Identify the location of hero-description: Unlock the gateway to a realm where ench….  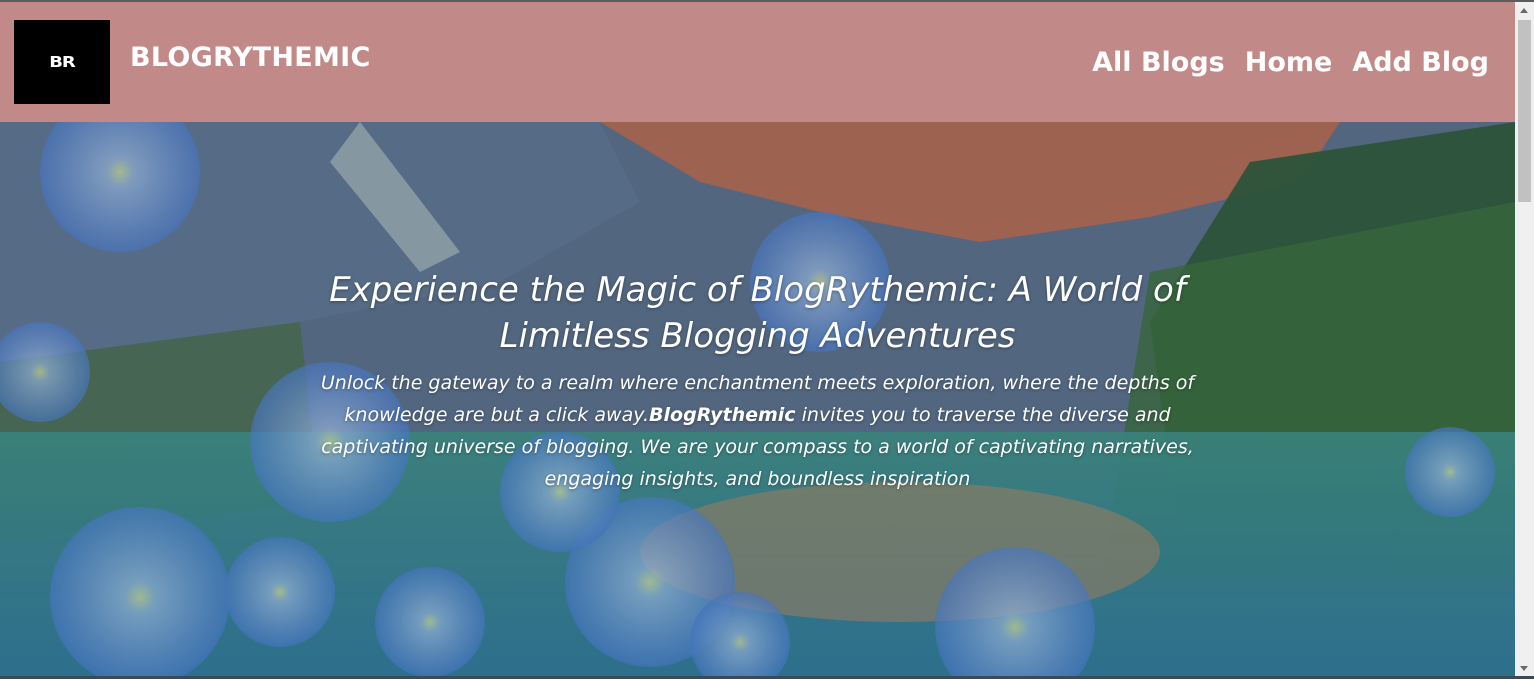
(757, 431).